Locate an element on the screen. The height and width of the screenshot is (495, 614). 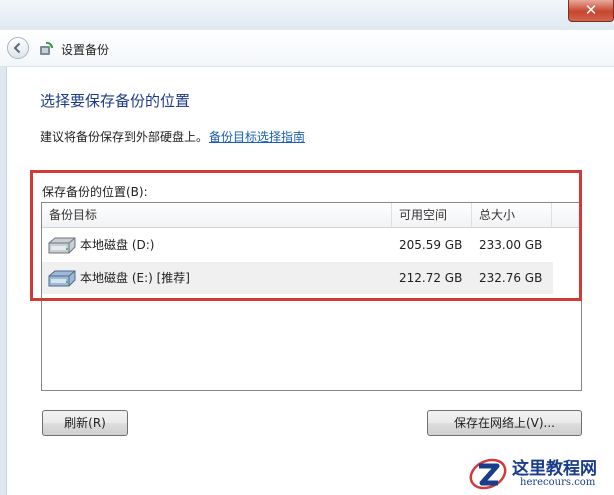
drive-total-size: 232.76 GB is located at coordinates (511, 278).